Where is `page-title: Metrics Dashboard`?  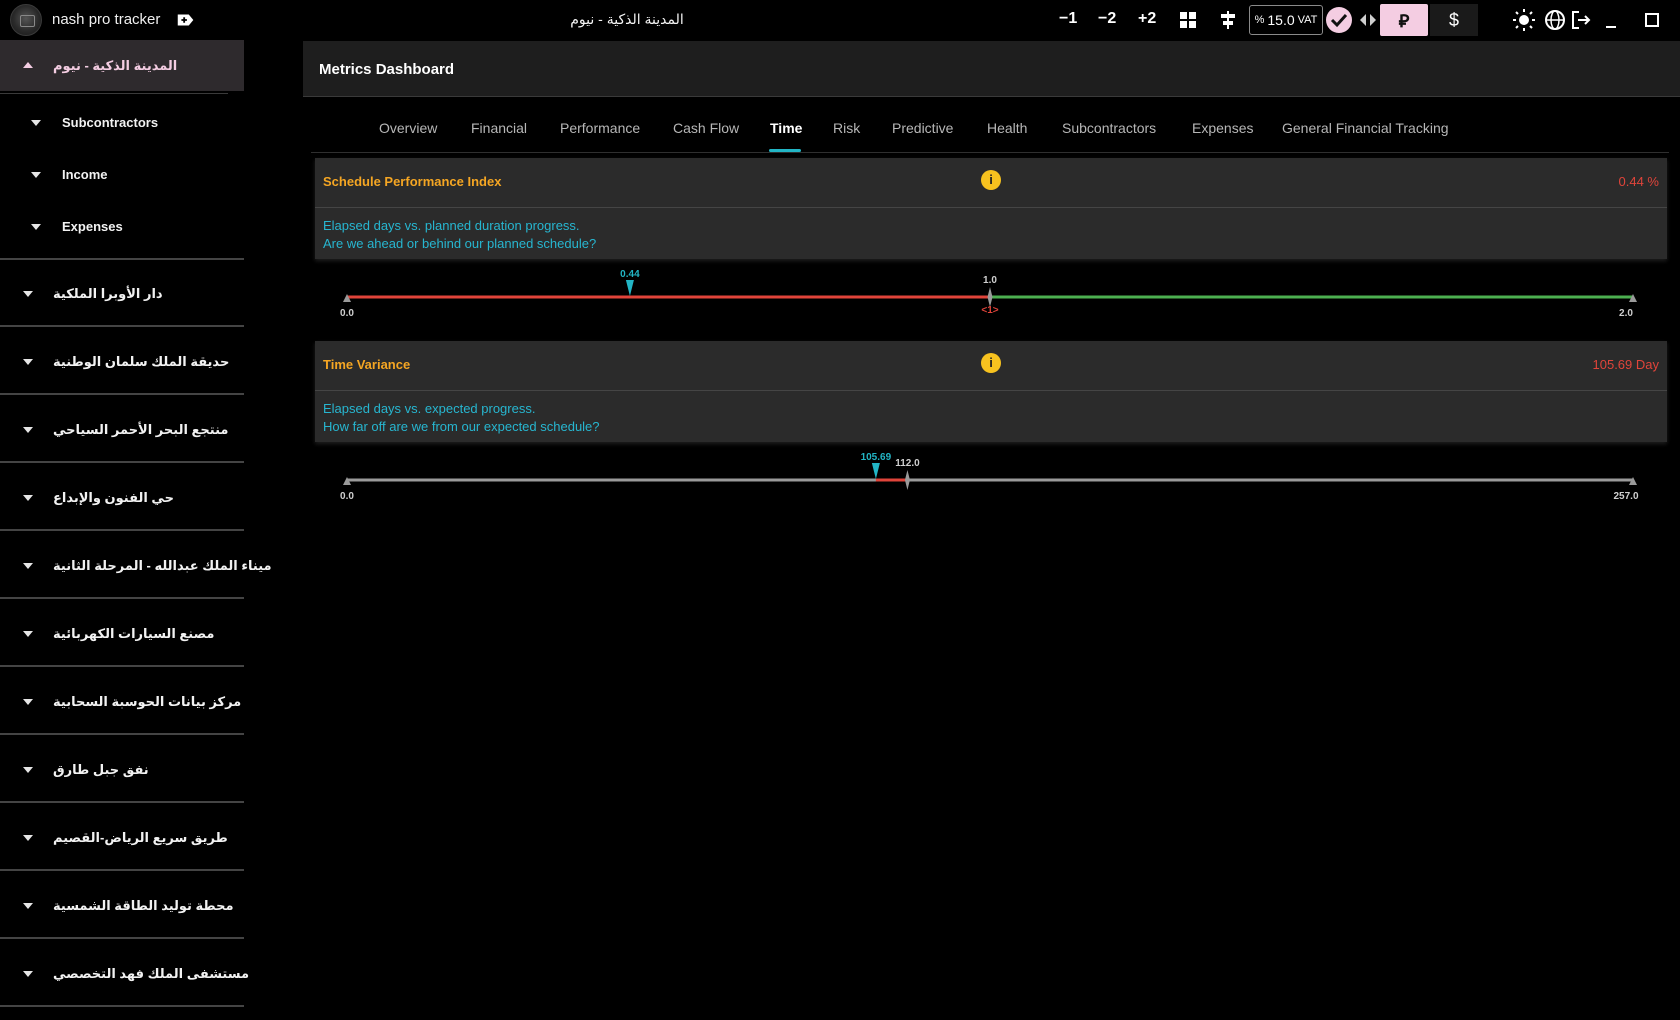 page-title: Metrics Dashboard is located at coordinates (387, 69).